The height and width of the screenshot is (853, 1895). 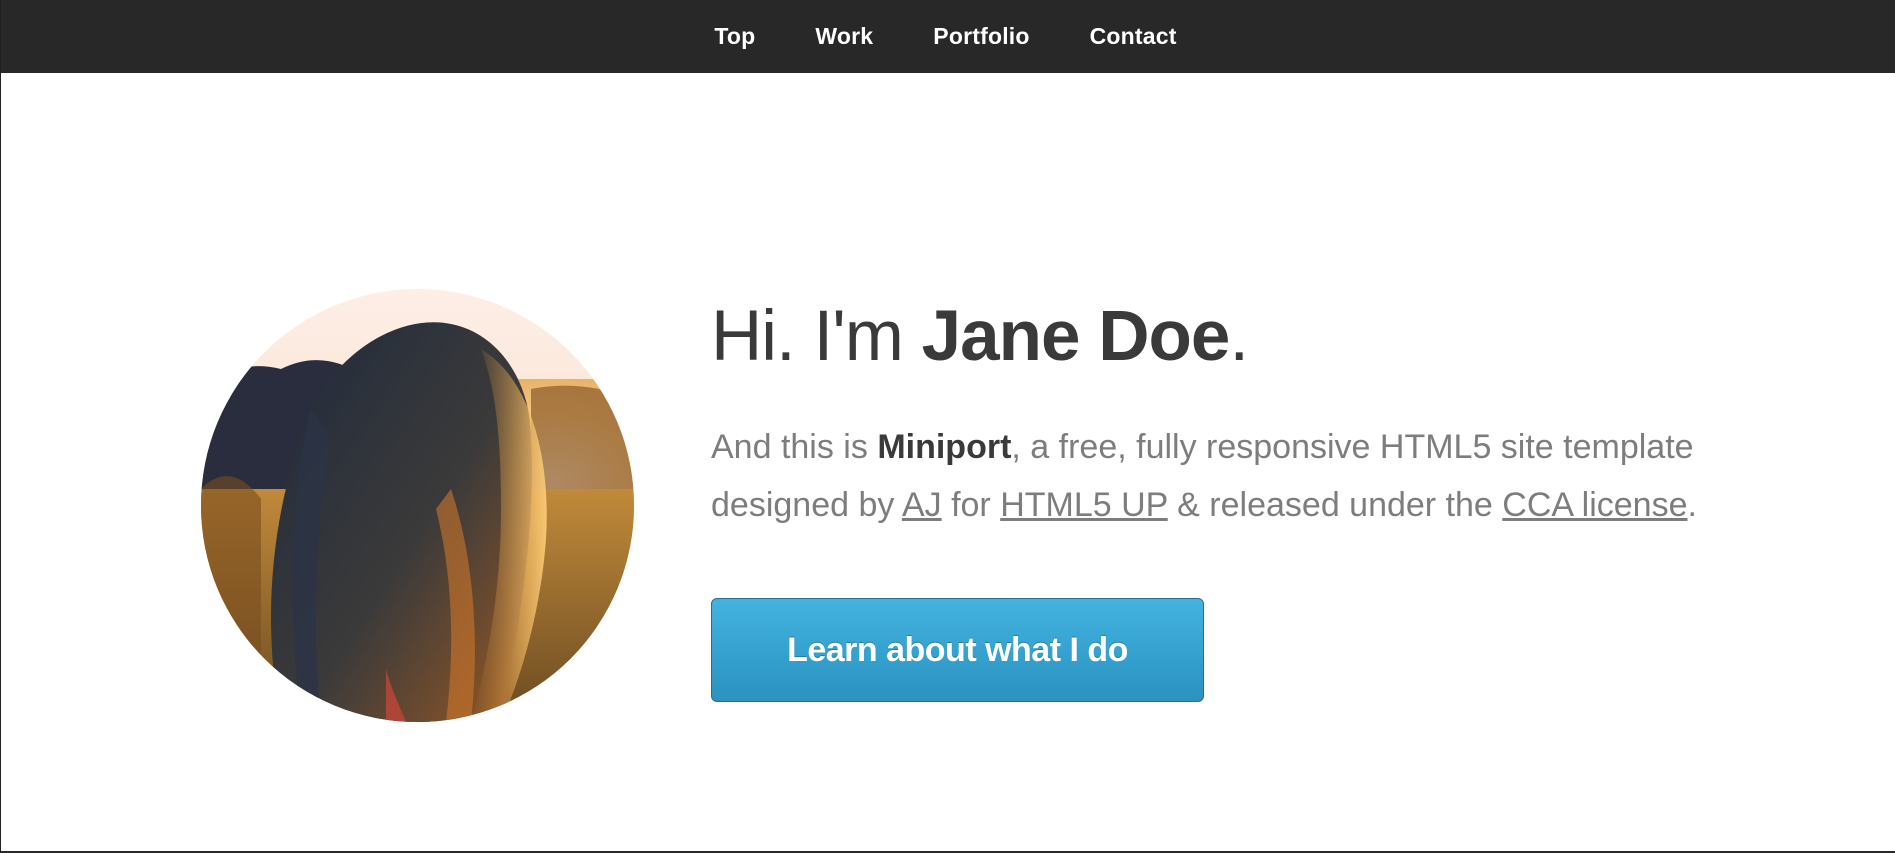 What do you see at coordinates (1594, 505) in the screenshot?
I see `license-link: CCA license` at bounding box center [1594, 505].